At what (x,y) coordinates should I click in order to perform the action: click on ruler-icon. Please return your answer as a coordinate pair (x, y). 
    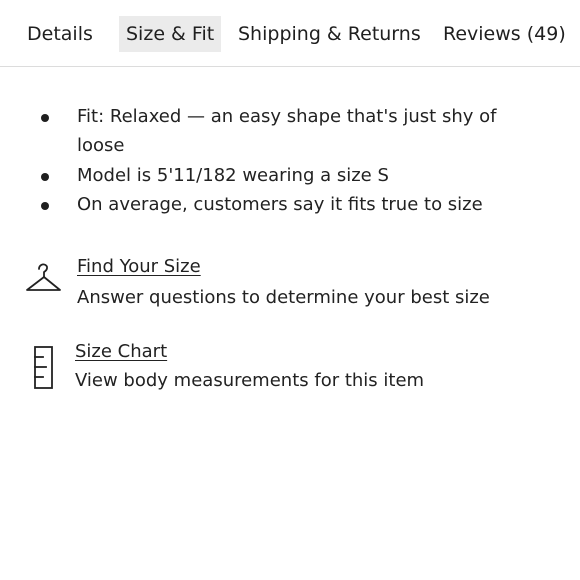
    Looking at the image, I should click on (44, 370).